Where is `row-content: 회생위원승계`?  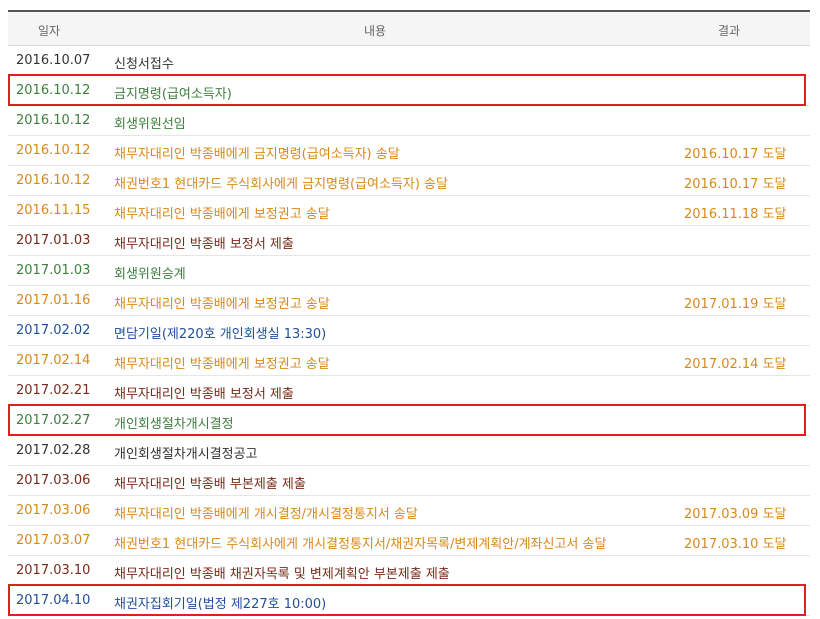 row-content: 회생위원승계 is located at coordinates (150, 274).